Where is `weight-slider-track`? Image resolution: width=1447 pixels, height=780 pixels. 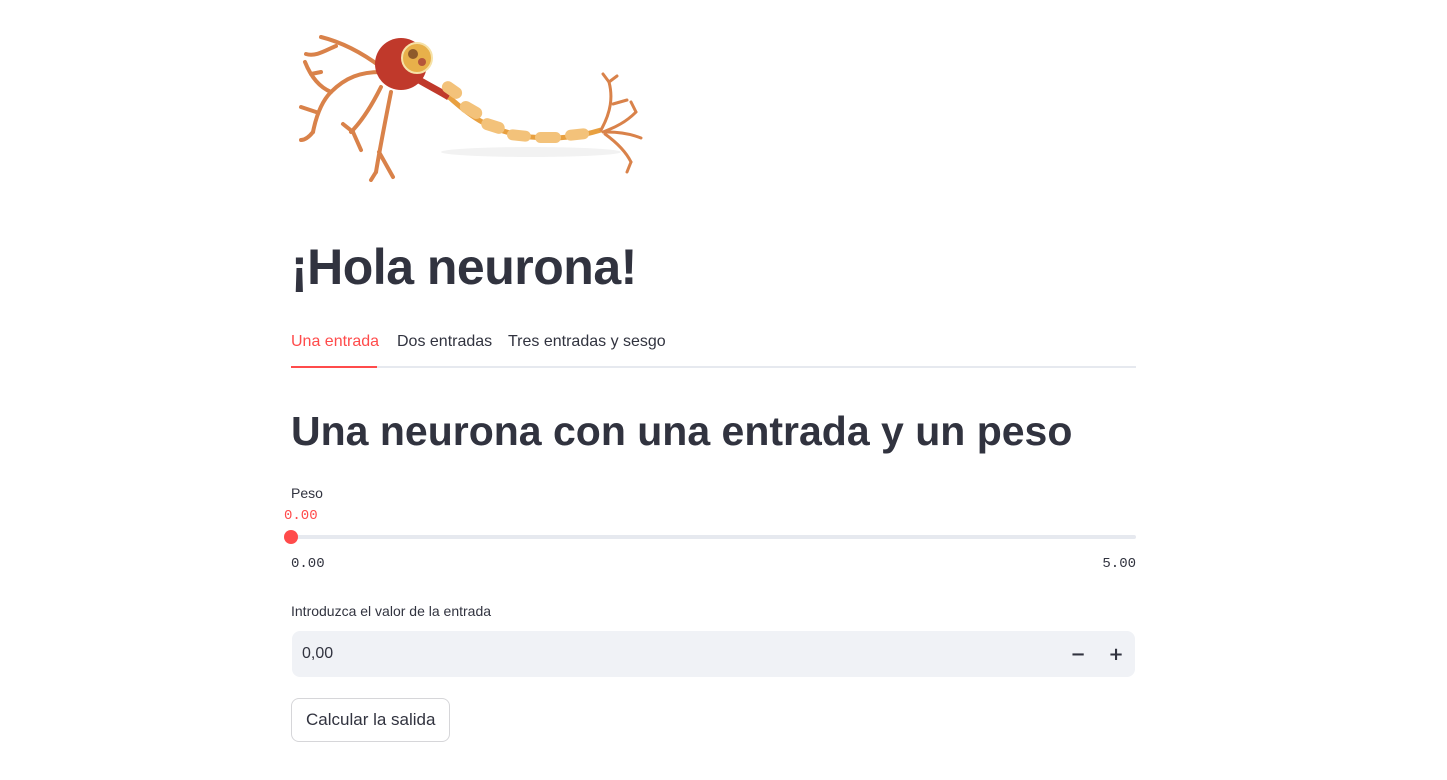
weight-slider-track is located at coordinates (713, 537).